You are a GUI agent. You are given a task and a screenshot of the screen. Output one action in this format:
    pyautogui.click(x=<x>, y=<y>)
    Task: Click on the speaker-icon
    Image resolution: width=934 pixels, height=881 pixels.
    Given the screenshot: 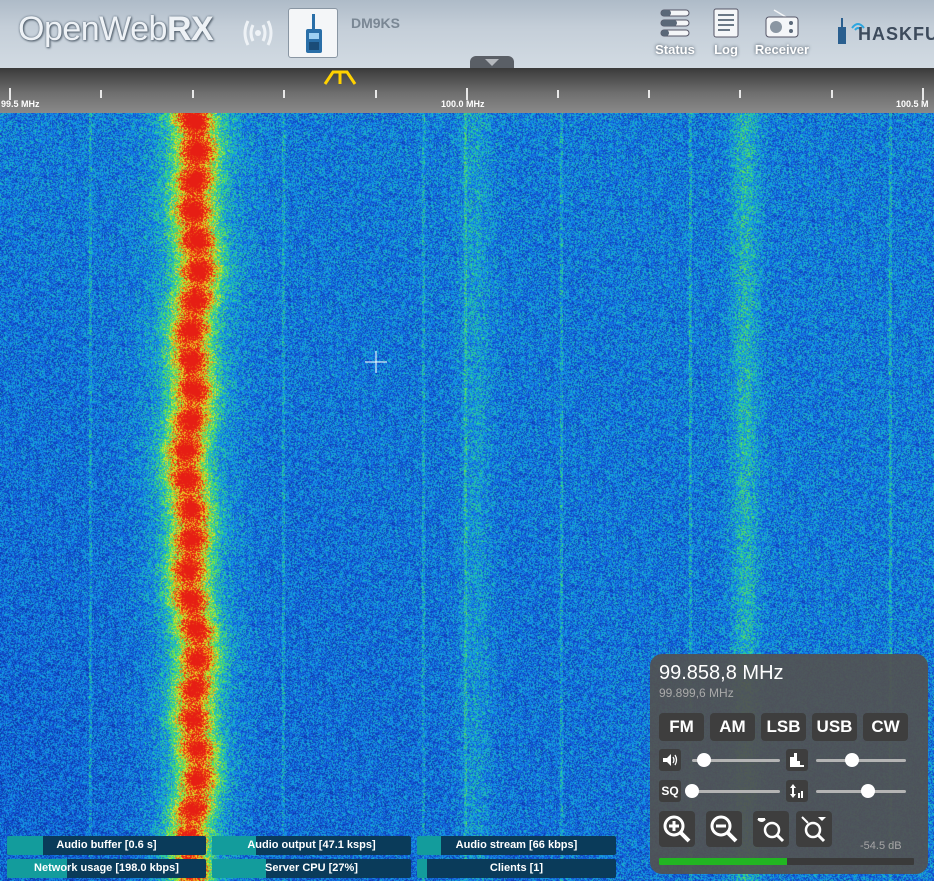 What is the action you would take?
    pyautogui.click(x=670, y=760)
    